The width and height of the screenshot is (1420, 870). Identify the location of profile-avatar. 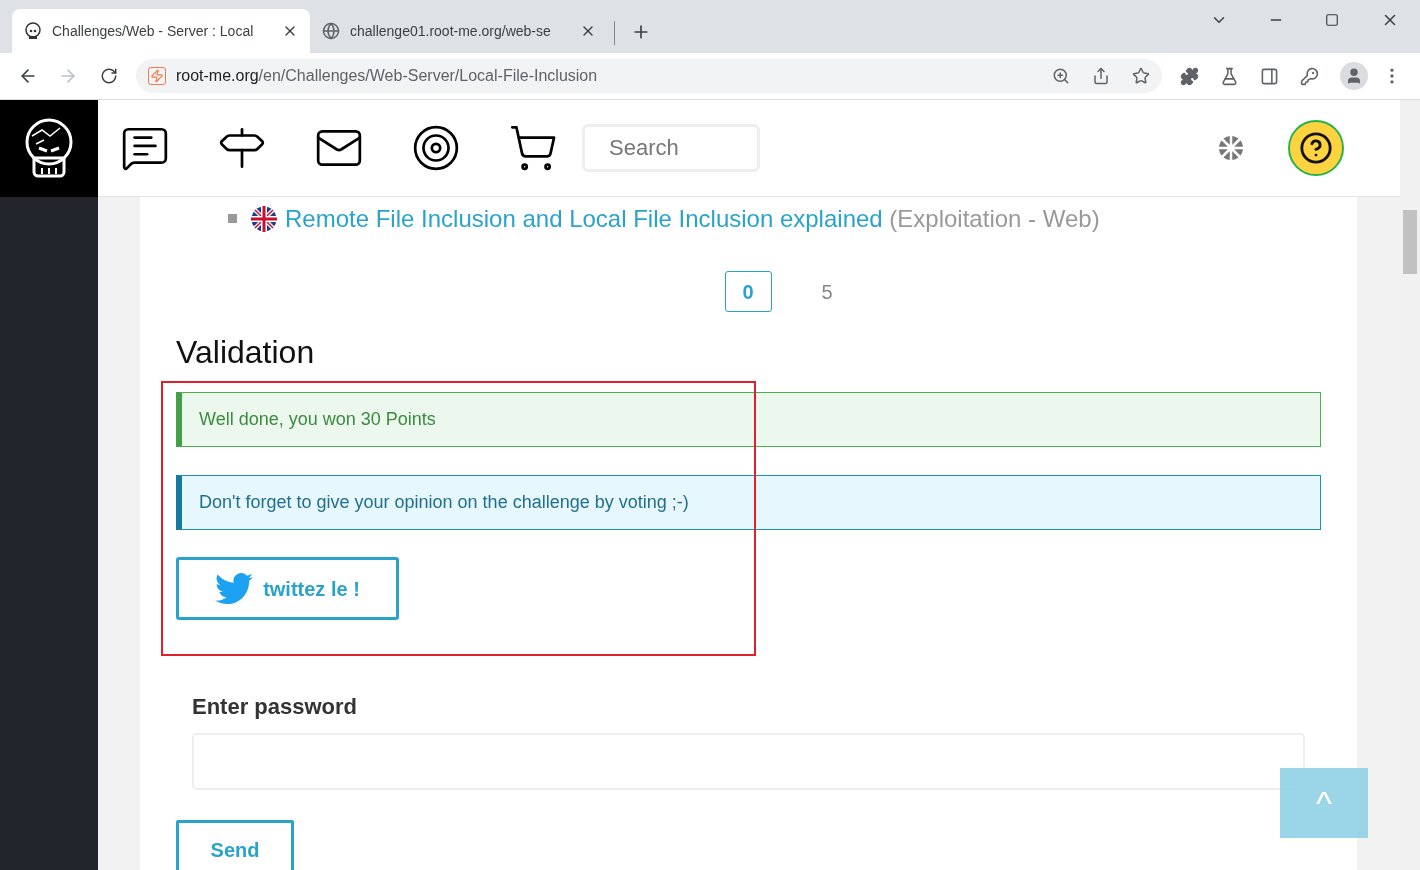
(1354, 76).